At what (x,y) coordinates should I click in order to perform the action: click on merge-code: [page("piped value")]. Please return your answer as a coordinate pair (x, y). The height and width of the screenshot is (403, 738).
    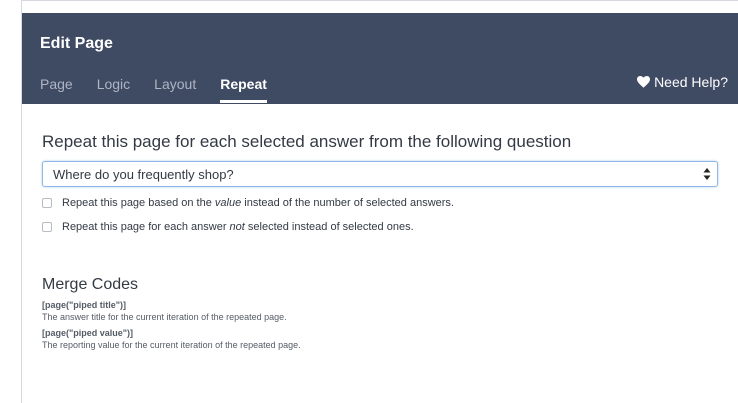
    Looking at the image, I should click on (88, 333).